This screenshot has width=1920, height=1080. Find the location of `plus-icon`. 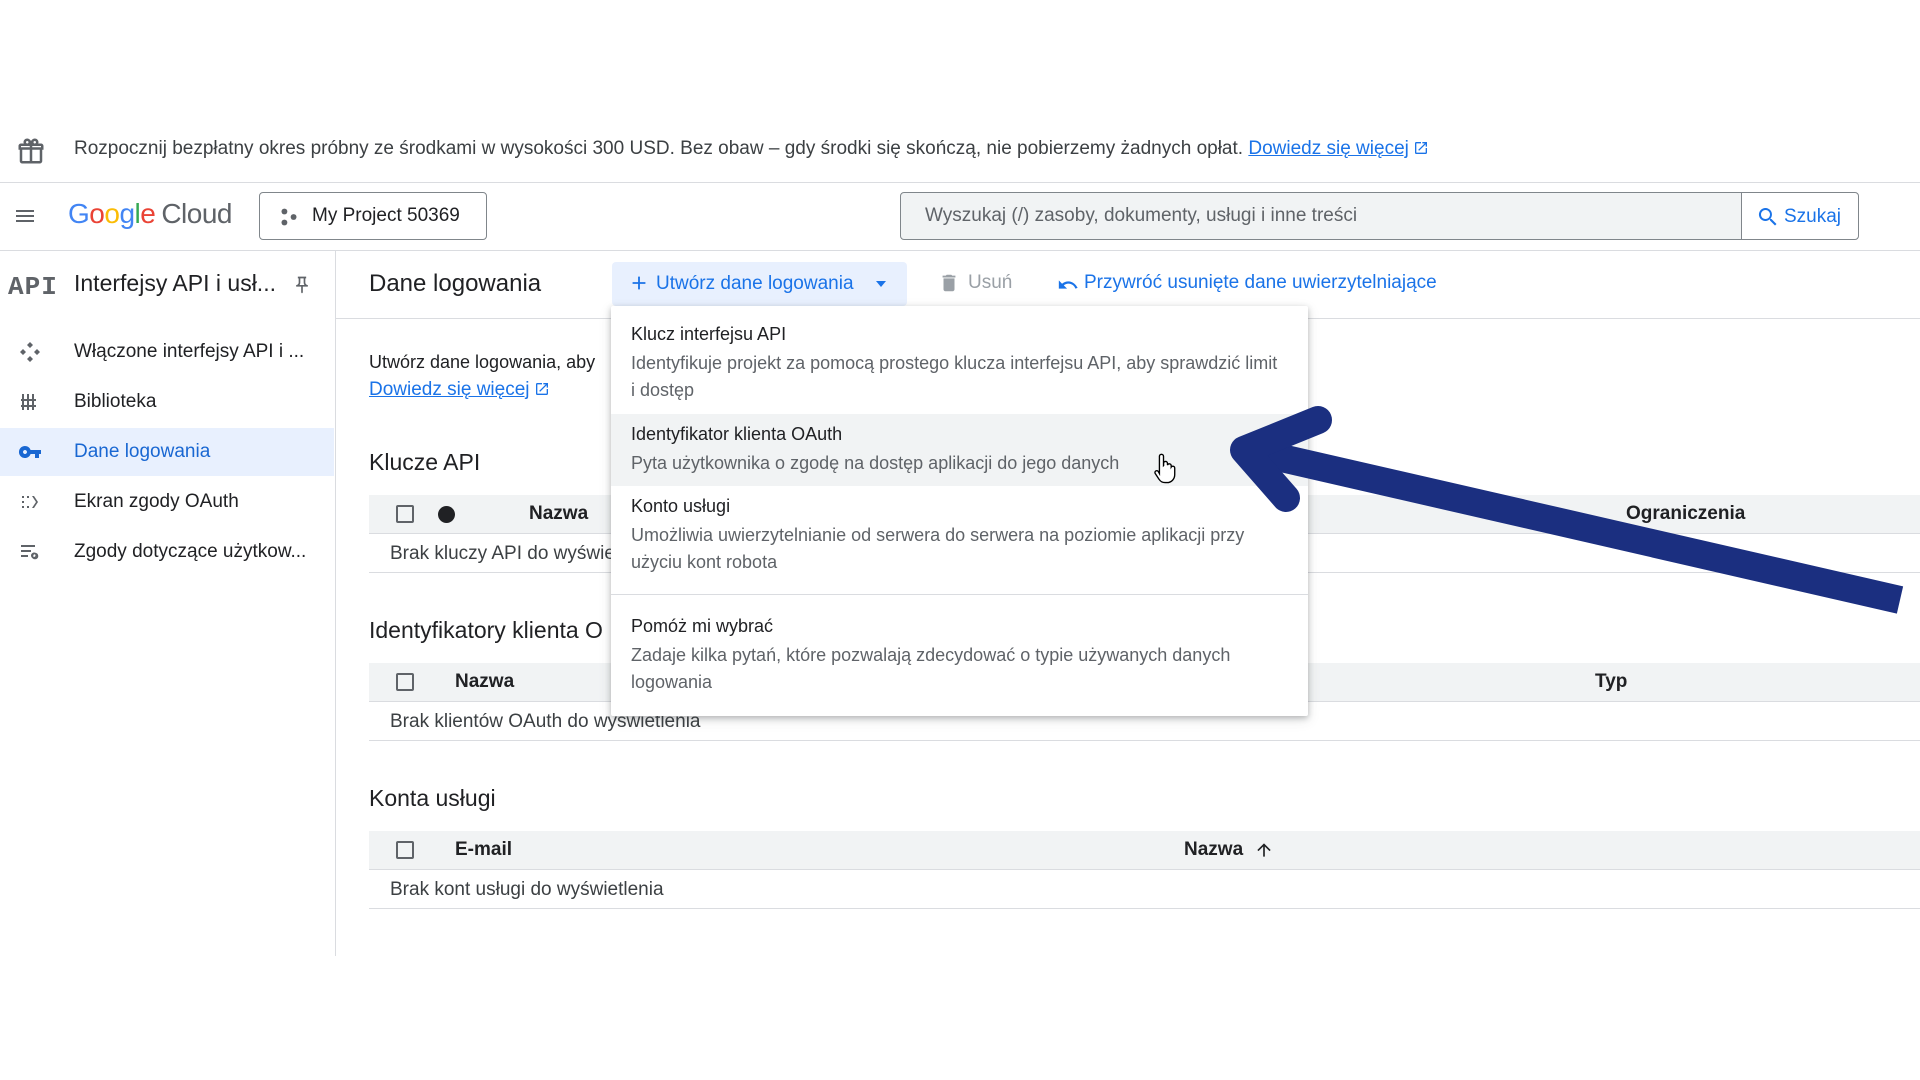

plus-icon is located at coordinates (639, 283).